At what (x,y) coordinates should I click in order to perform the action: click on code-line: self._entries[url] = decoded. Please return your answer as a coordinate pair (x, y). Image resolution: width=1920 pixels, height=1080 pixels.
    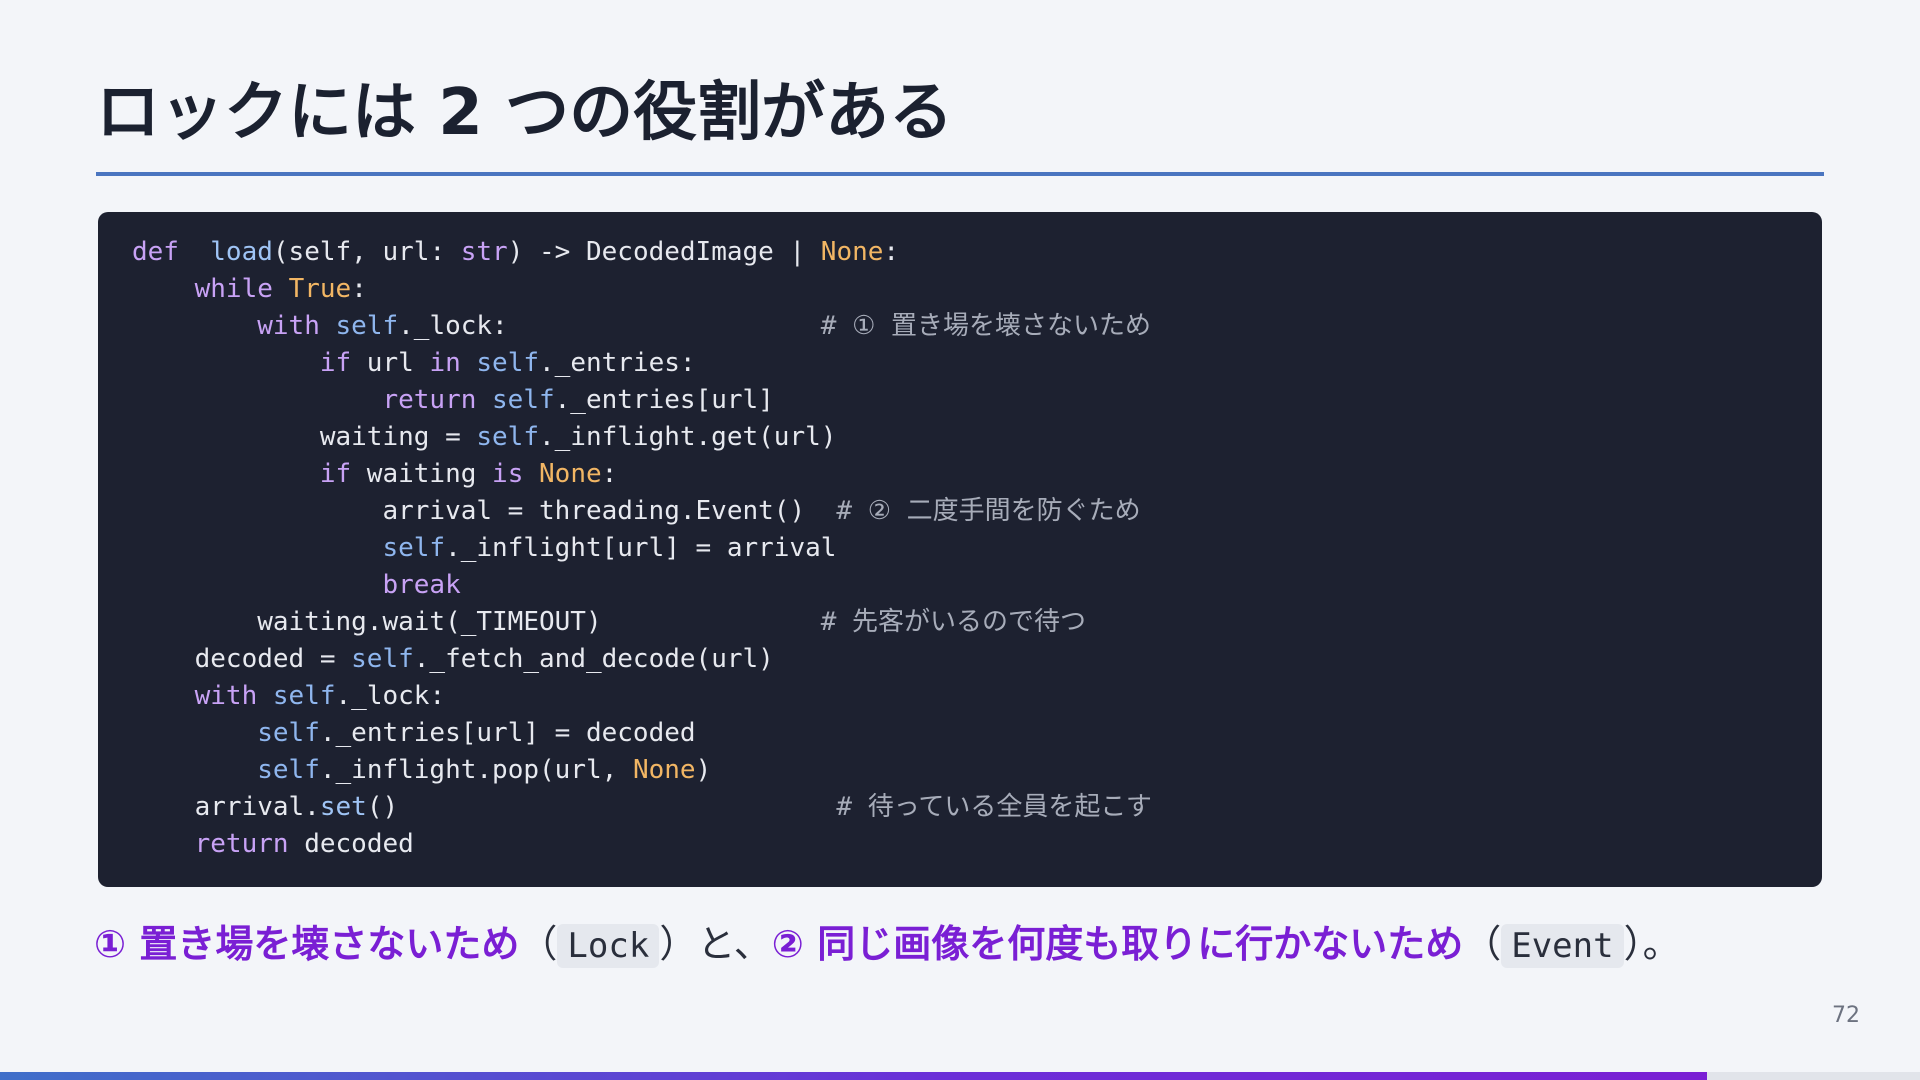
    Looking at the image, I should click on (642, 733).